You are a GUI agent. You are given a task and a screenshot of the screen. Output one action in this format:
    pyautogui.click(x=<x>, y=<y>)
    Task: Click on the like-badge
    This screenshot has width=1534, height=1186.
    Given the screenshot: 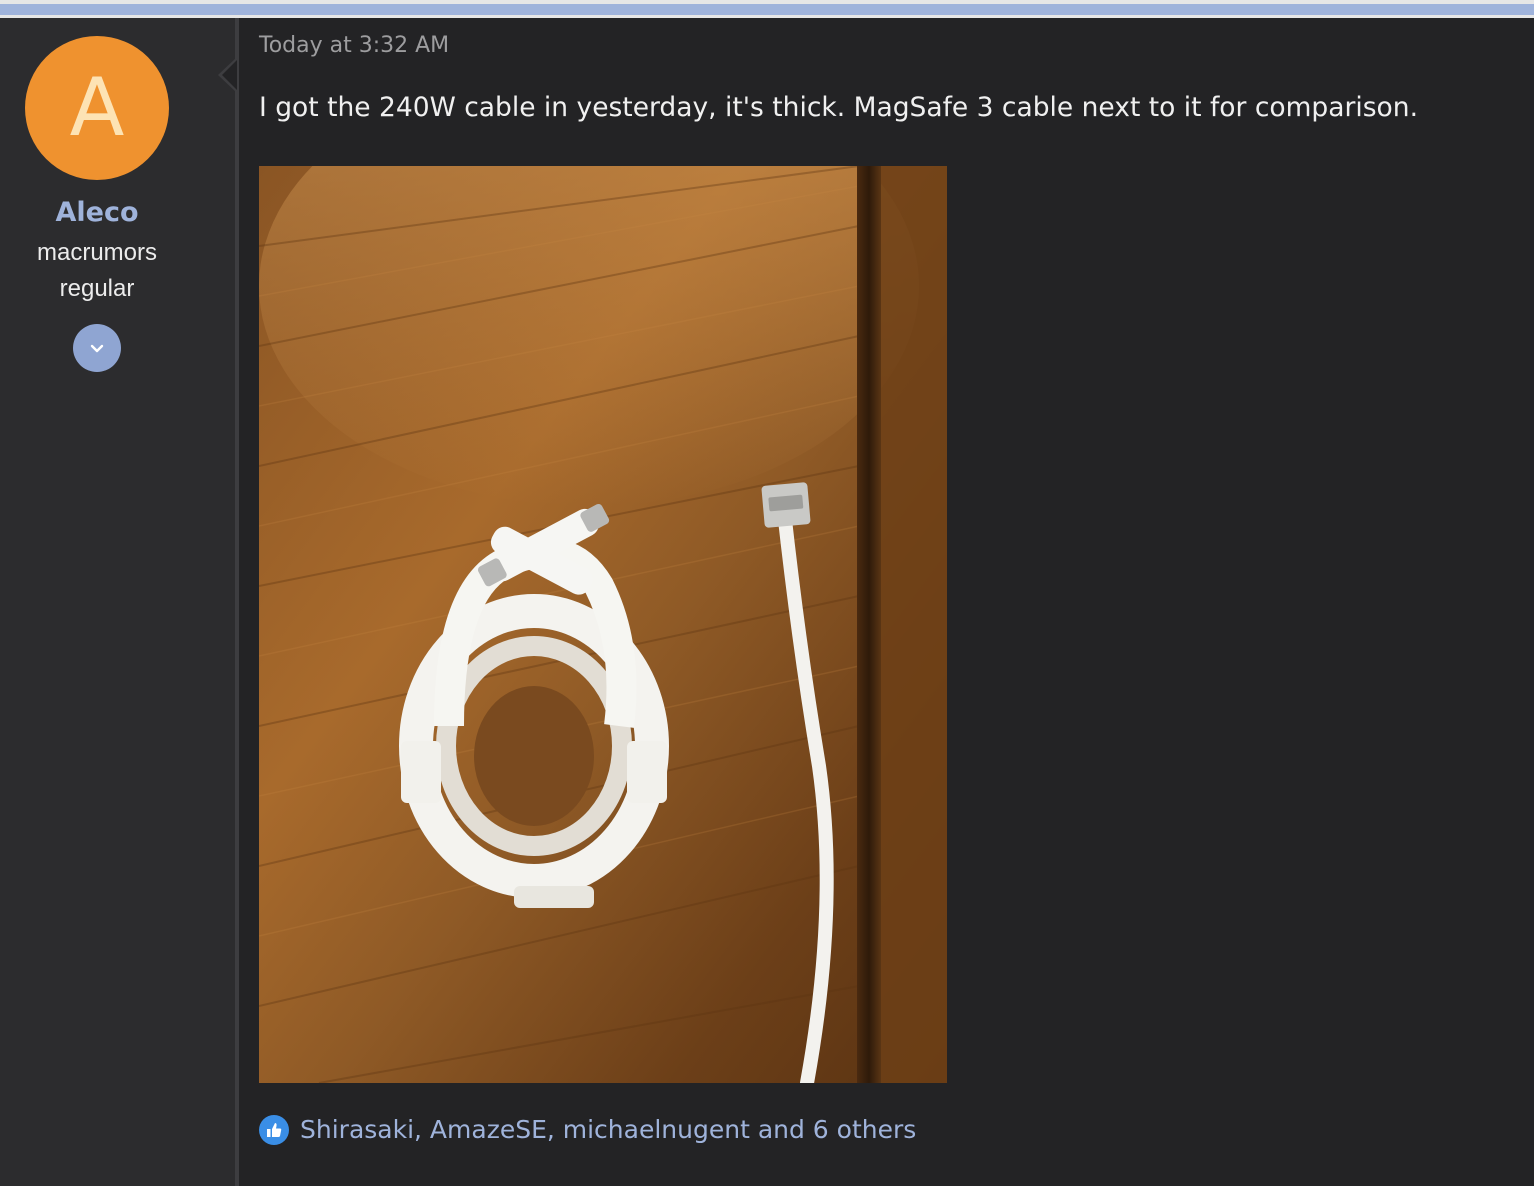 What is the action you would take?
    pyautogui.click(x=274, y=1130)
    